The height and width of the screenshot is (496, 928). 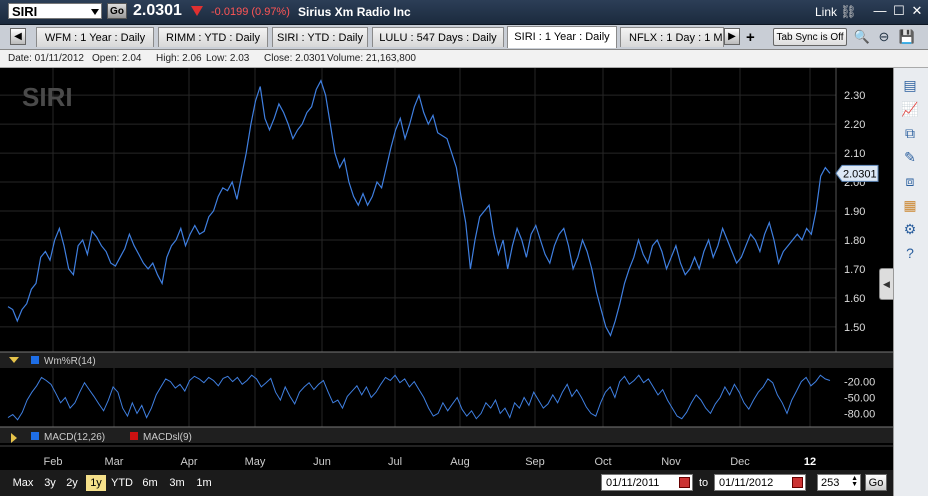 I want to click on price-tick-label: 2.20, so click(x=854, y=125).